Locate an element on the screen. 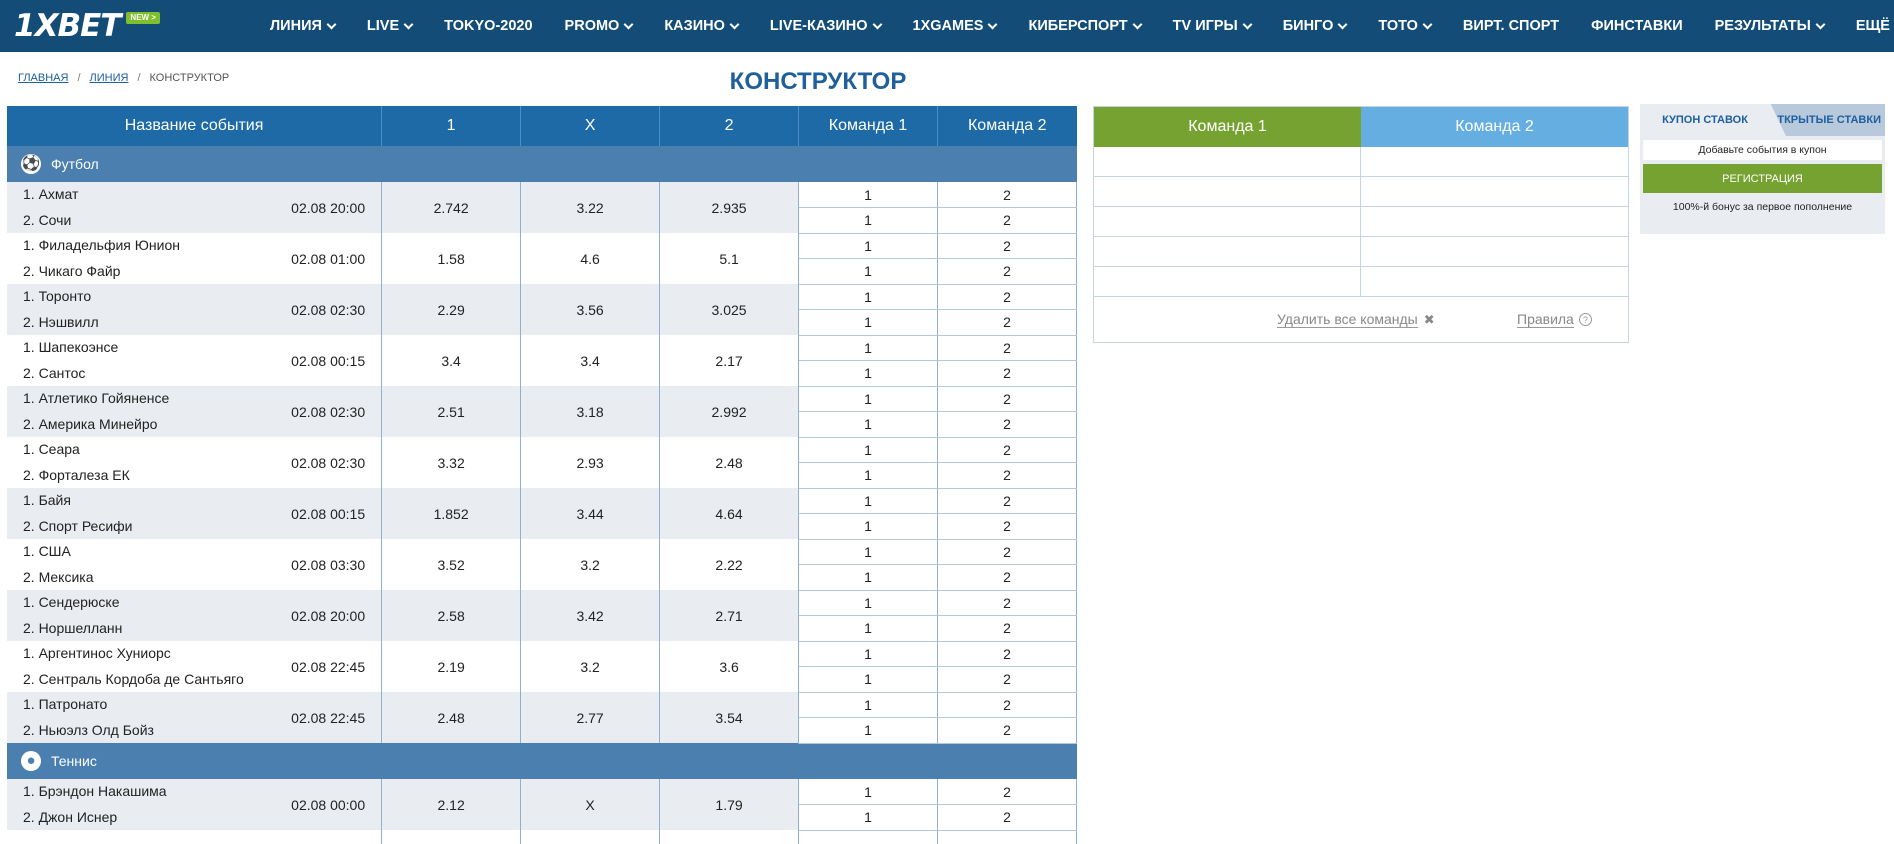  nav-item-10: ТОТО is located at coordinates (1404, 26).